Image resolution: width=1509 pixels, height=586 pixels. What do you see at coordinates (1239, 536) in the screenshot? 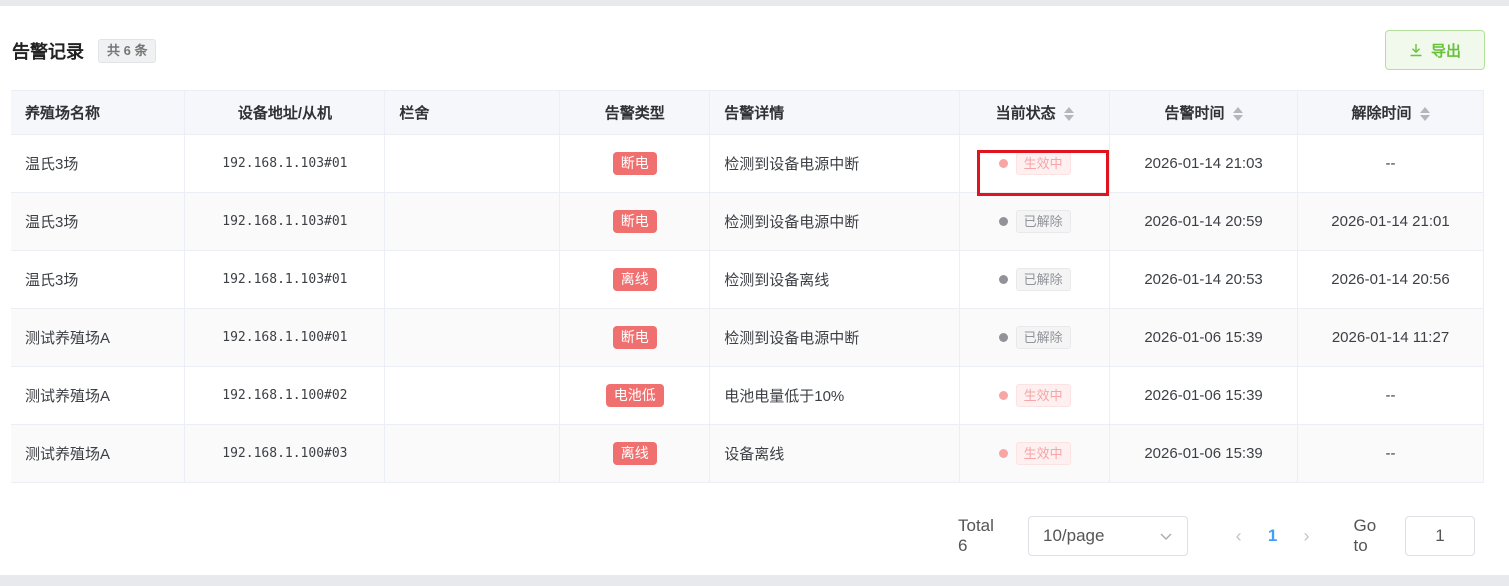
I see `prev-page-button: ‹` at bounding box center [1239, 536].